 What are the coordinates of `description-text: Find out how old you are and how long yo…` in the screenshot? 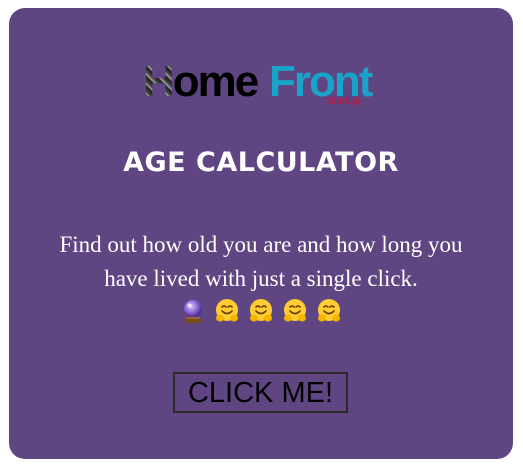 It's located at (261, 261).